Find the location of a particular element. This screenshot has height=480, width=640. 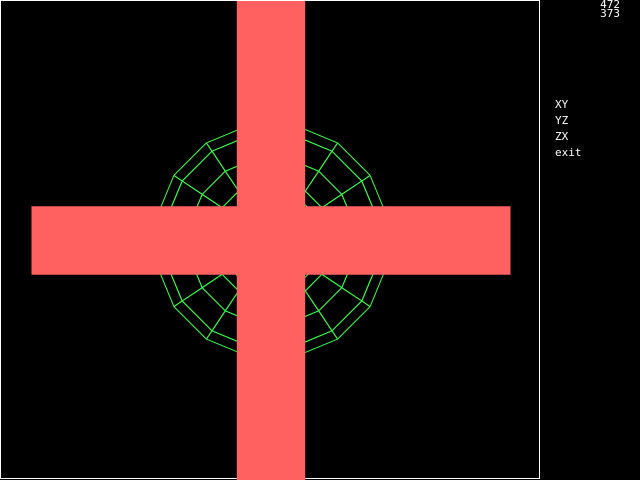

cursor-y-readout: 373 is located at coordinates (610, 13).